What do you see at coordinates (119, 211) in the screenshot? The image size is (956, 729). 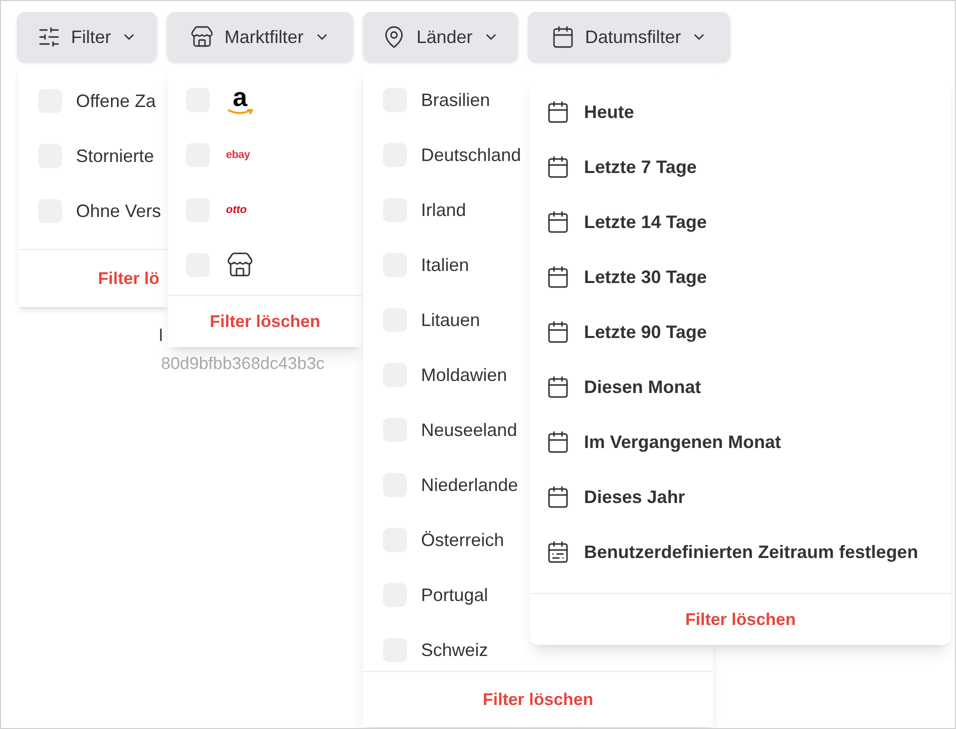 I see `filter-option: Ohne Vers` at bounding box center [119, 211].